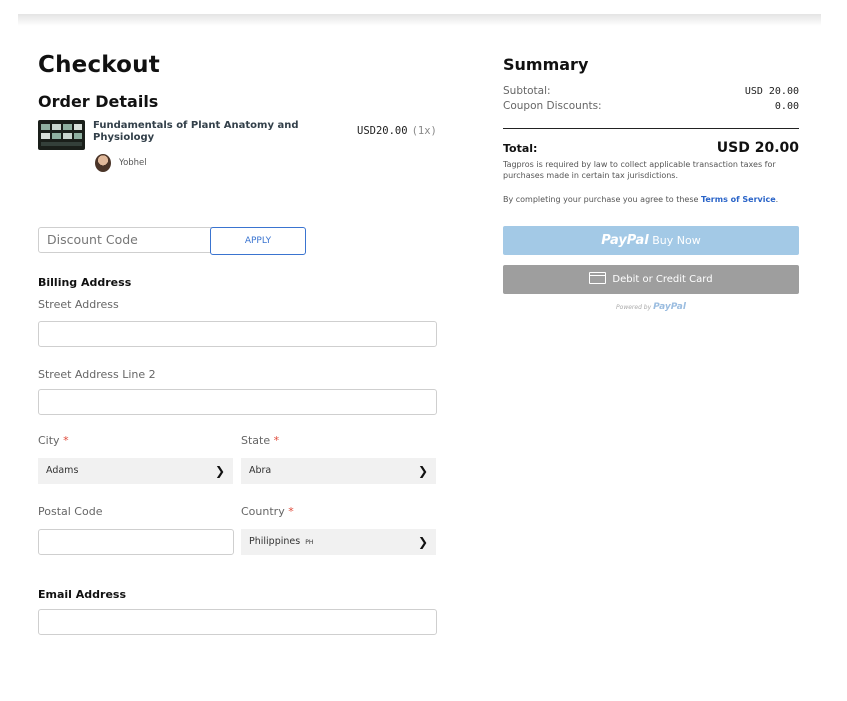 The width and height of the screenshot is (847, 701). I want to click on credit-card-icon, so click(598, 278).